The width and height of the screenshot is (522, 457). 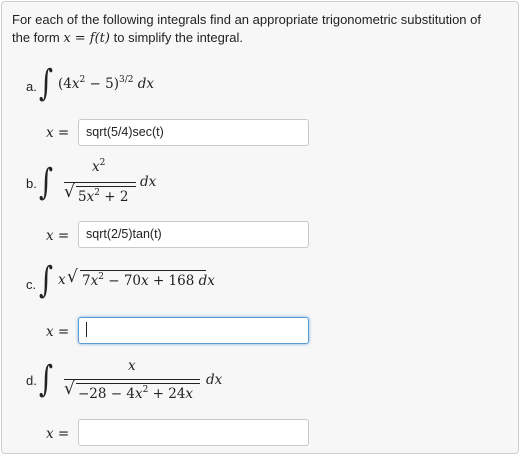 What do you see at coordinates (193, 432) in the screenshot?
I see `problem-d-answer-field` at bounding box center [193, 432].